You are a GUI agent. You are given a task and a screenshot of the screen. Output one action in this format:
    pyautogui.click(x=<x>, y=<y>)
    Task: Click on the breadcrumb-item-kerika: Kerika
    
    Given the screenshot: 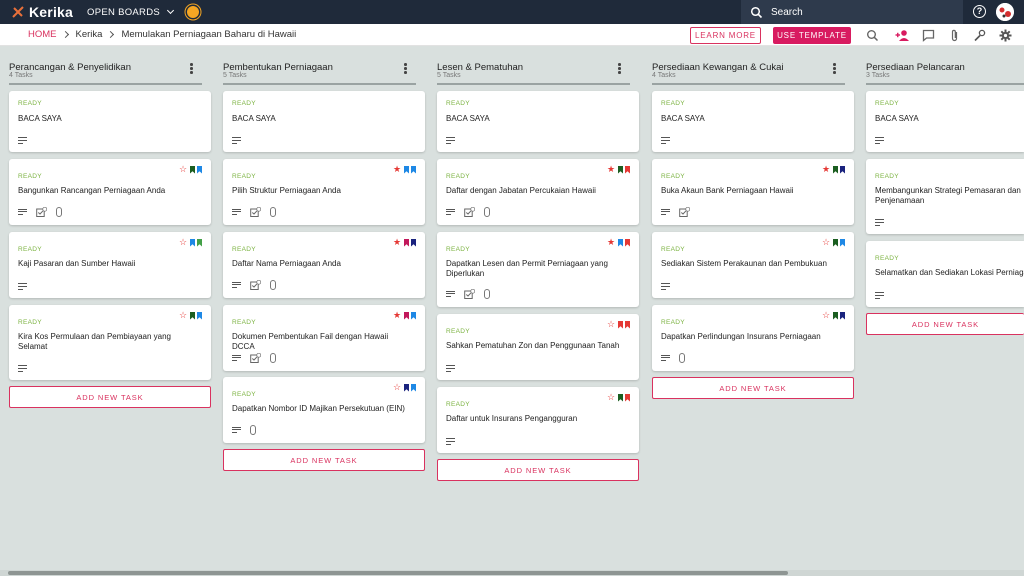 What is the action you would take?
    pyautogui.click(x=89, y=34)
    